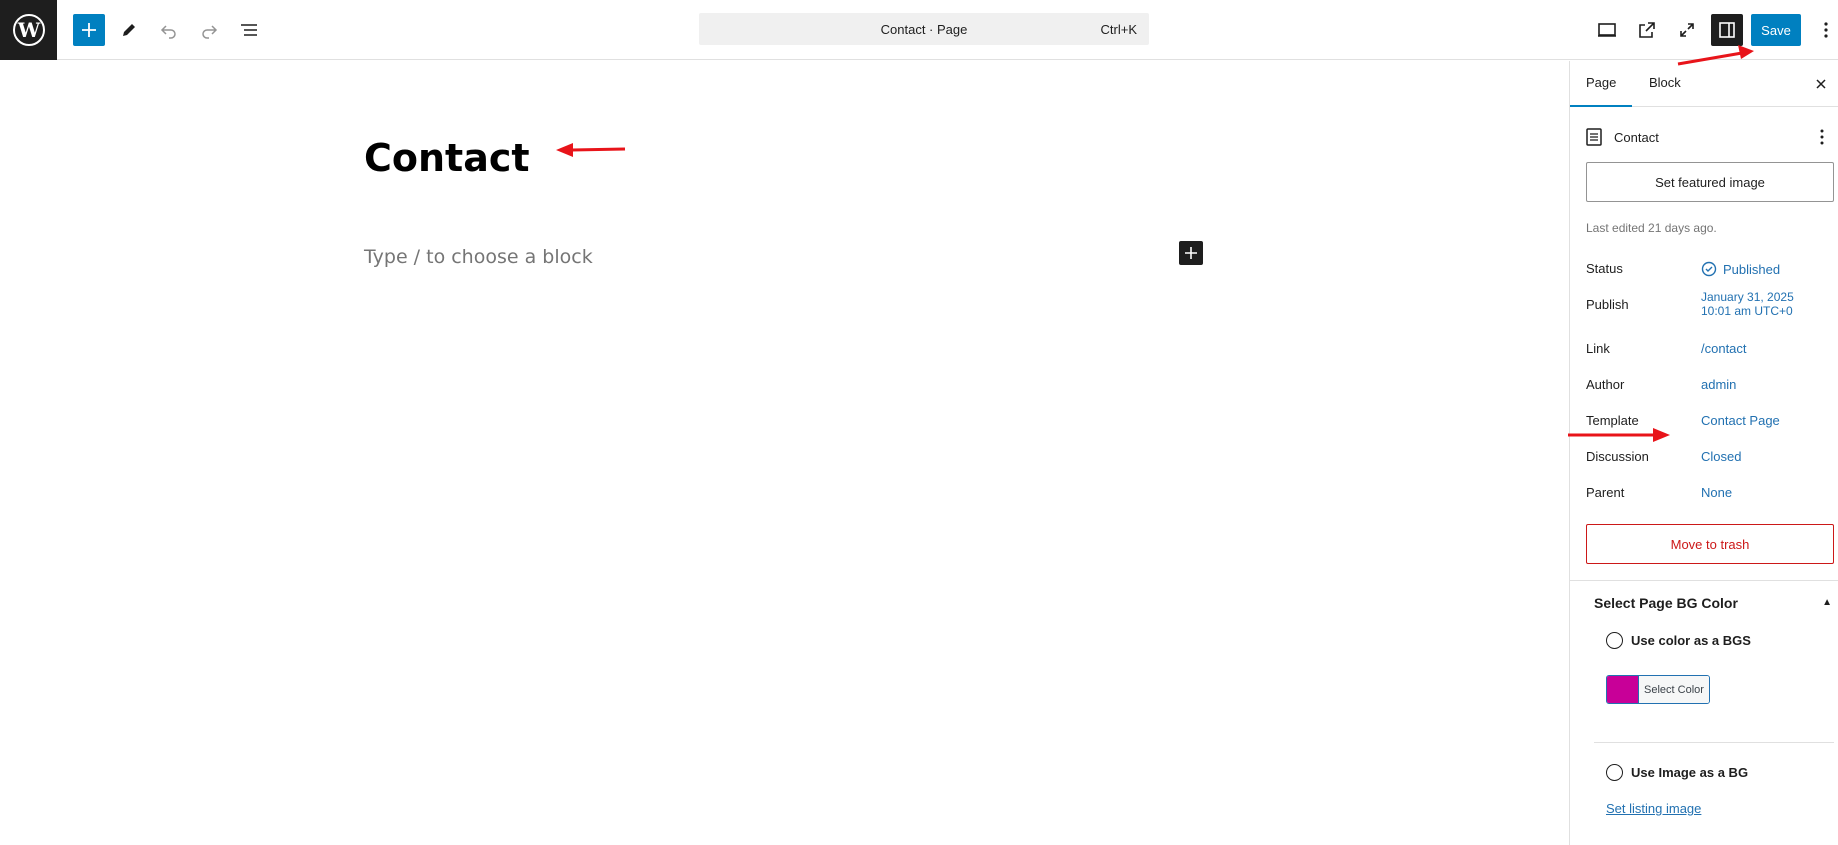  Describe the element at coordinates (1601, 84) in the screenshot. I see `tab-page: Page` at that location.